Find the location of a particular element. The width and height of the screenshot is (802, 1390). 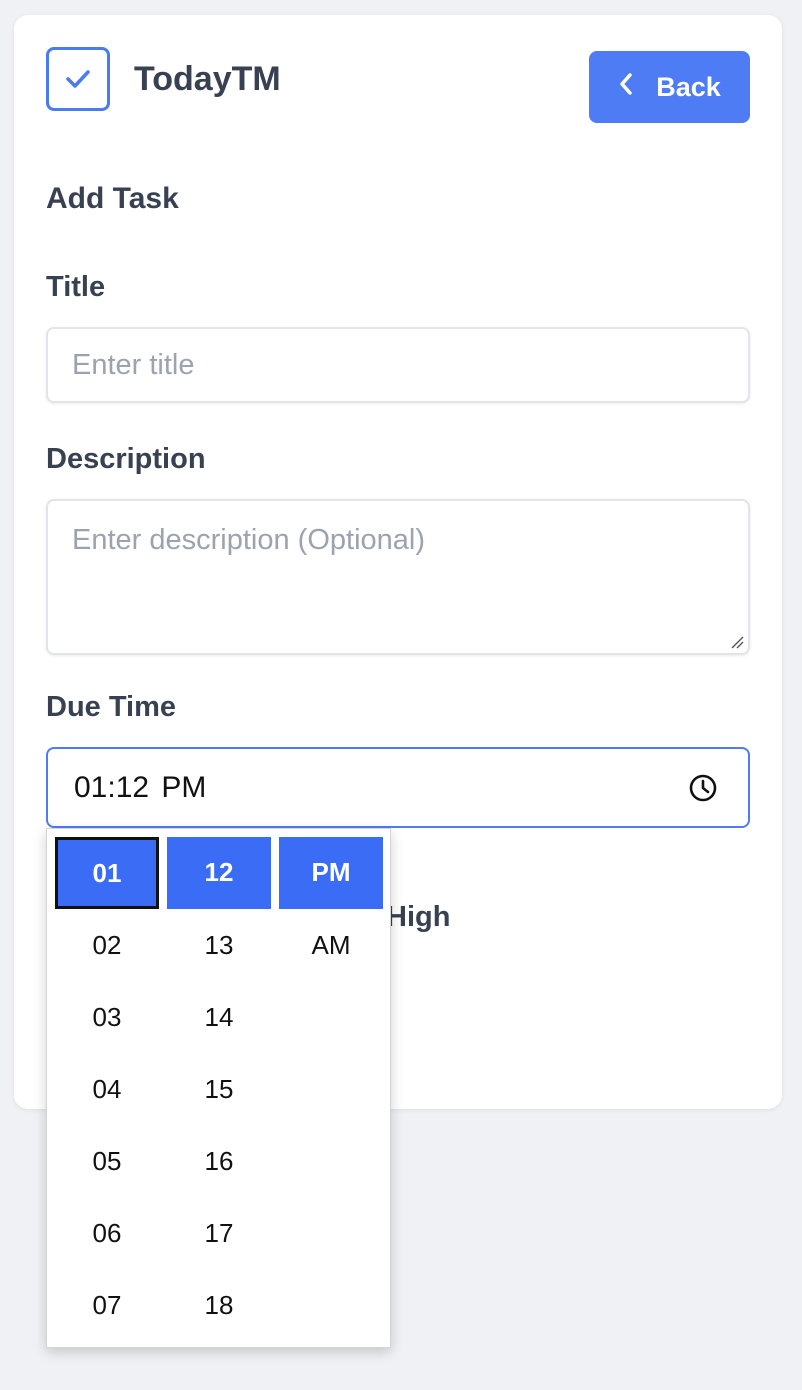

minute-column: 12 13 14 15 16 17 18 is located at coordinates (219, 1089).